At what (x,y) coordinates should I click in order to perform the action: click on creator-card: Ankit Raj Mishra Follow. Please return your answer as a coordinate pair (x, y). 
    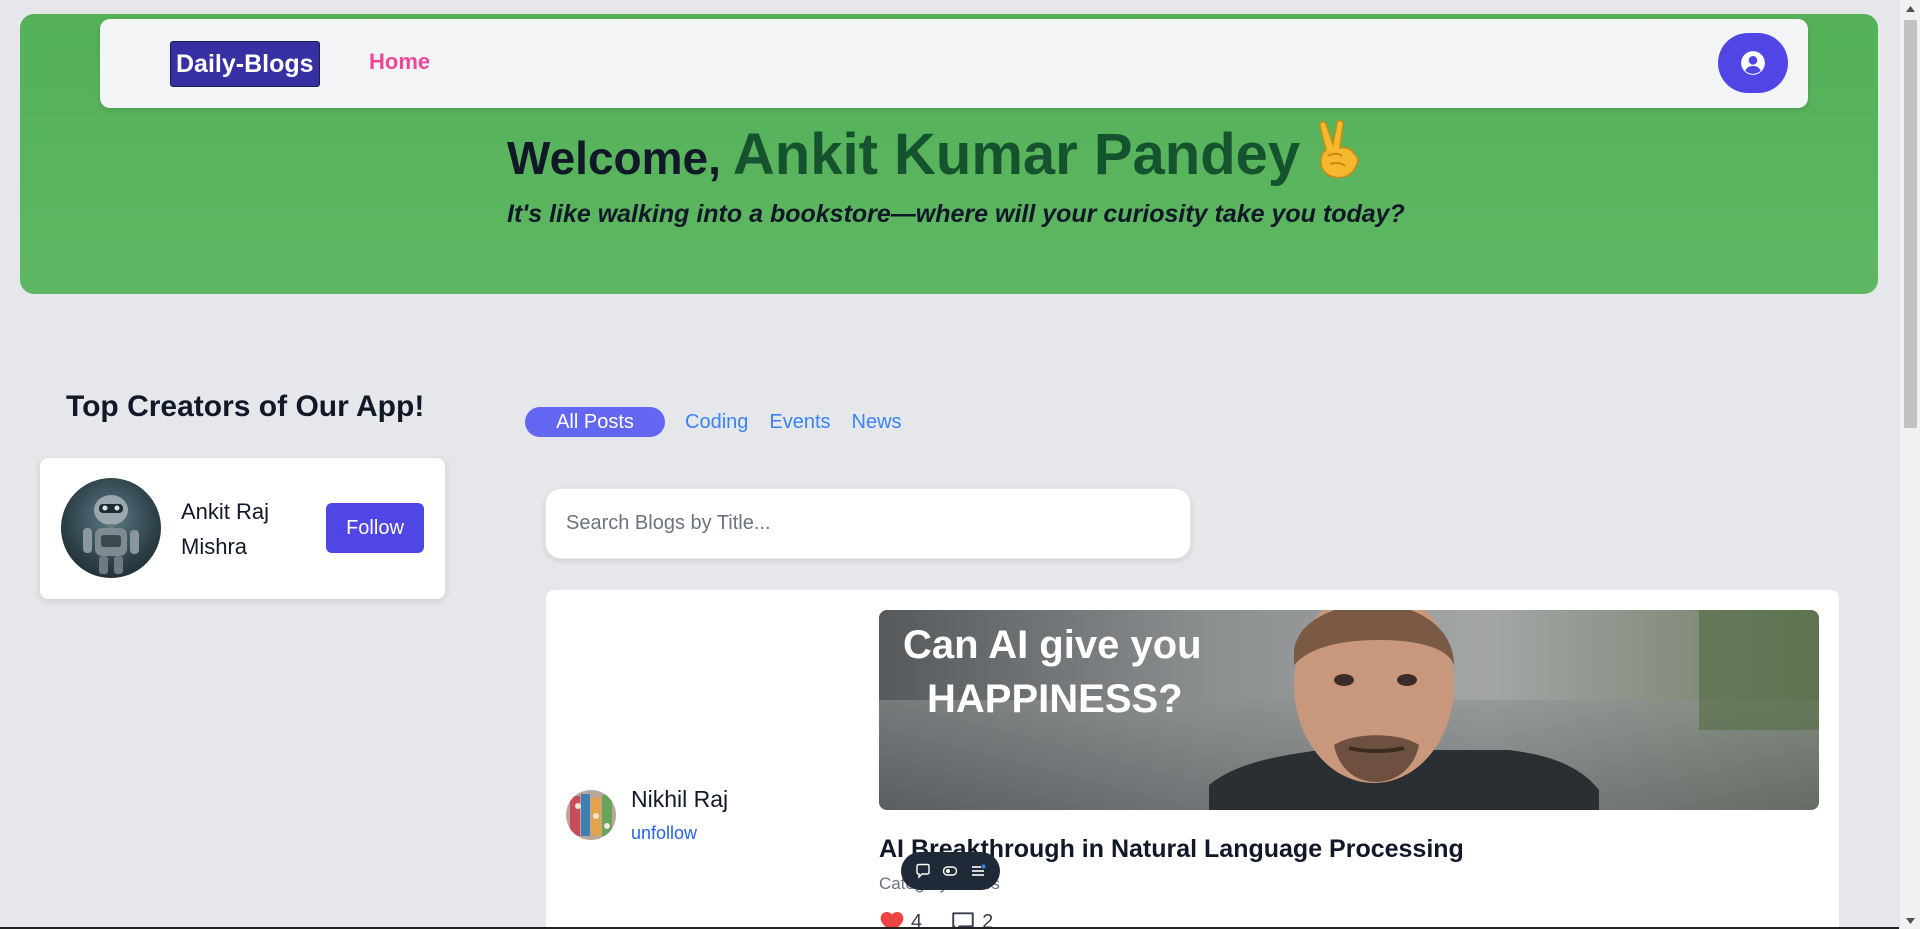
    Looking at the image, I should click on (242, 528).